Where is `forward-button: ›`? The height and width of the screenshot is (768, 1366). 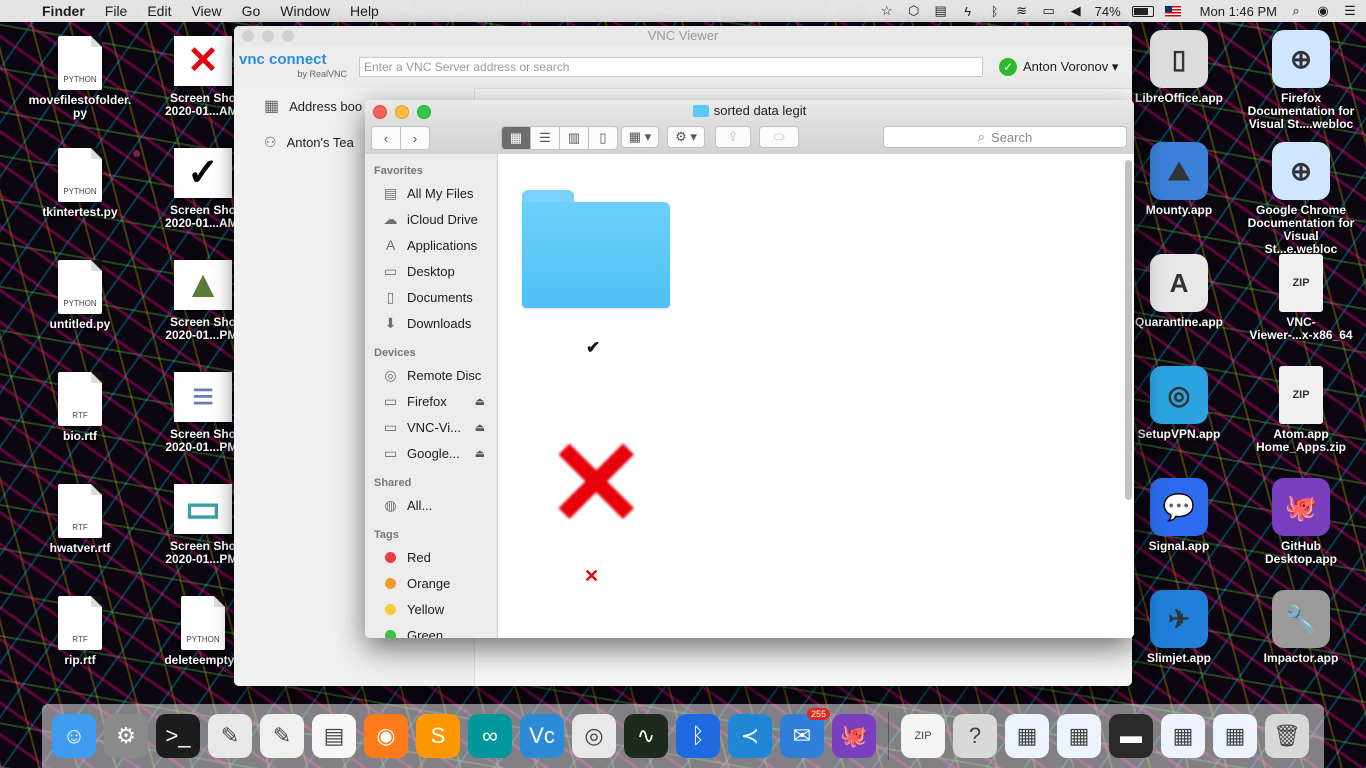
forward-button: › is located at coordinates (415, 138).